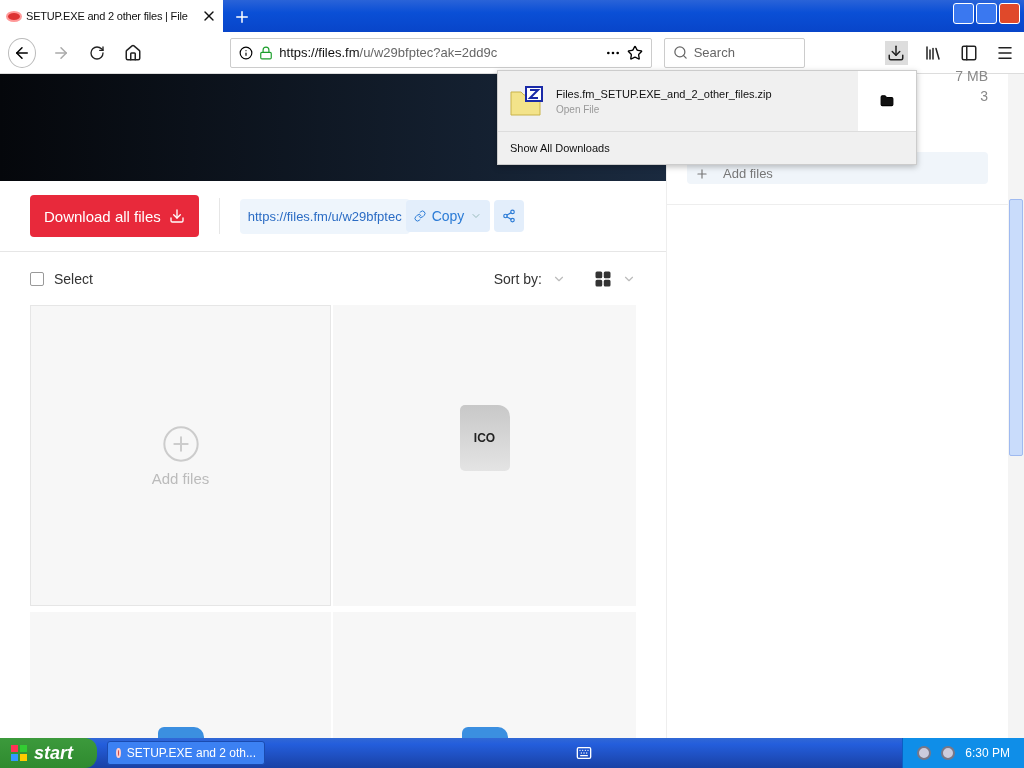  Describe the element at coordinates (441, 52) in the screenshot. I see `address-field: https://files.fm/u/w29bfptec?ak=2dd9c` at that location.